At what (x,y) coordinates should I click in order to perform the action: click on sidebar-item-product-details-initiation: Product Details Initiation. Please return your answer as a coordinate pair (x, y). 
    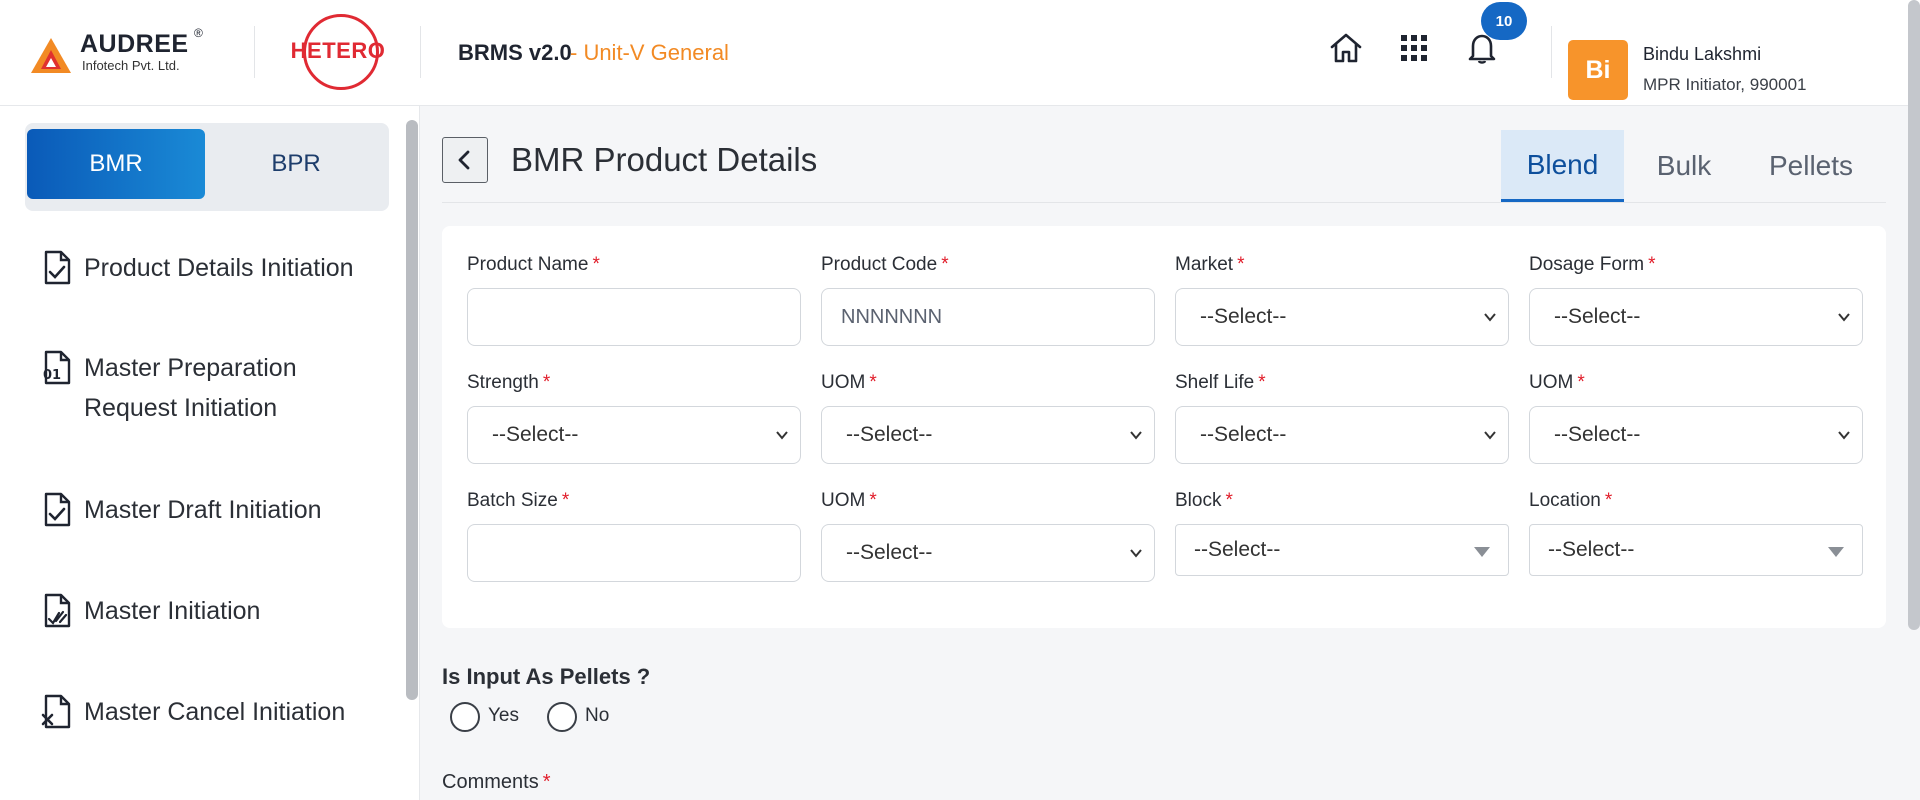
    Looking at the image, I should click on (210, 268).